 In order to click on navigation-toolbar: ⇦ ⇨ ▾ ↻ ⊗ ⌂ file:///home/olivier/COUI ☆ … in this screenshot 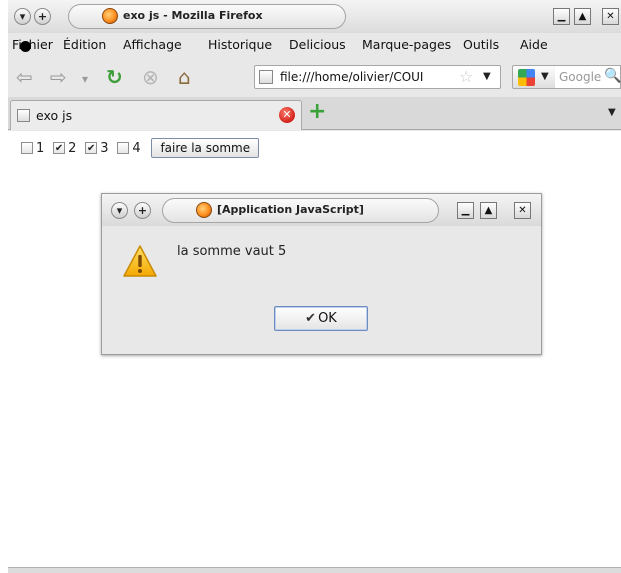, I will do `click(314, 77)`.